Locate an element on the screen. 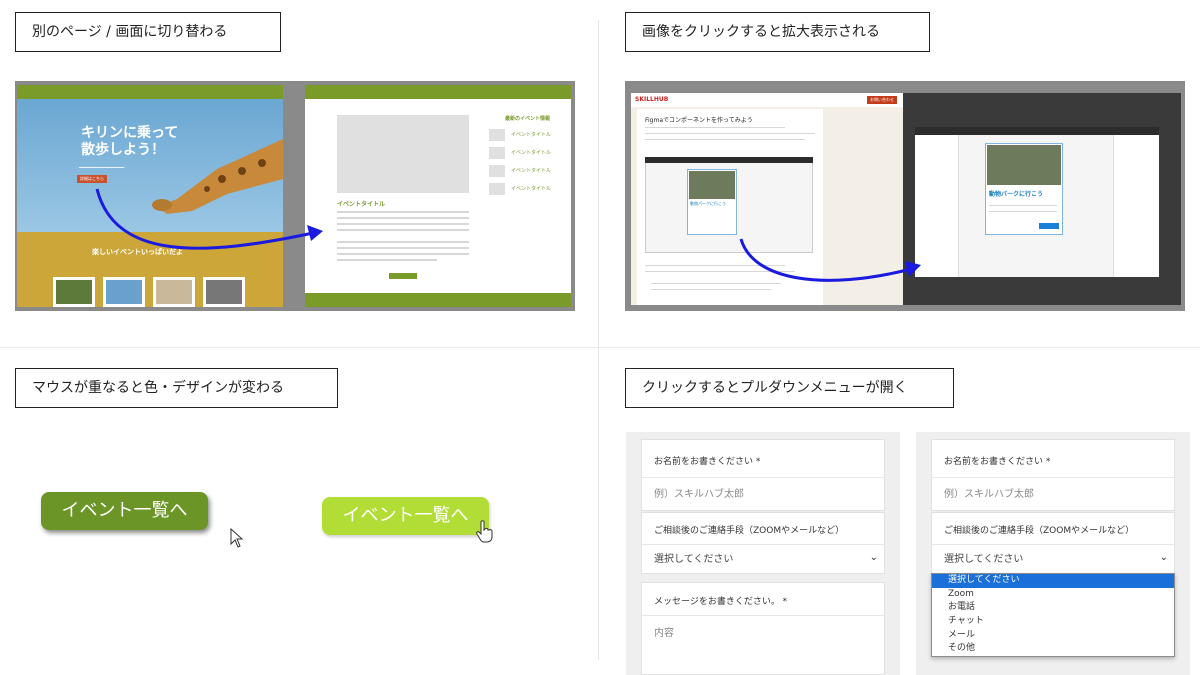 This screenshot has height=675, width=1200. vertical-divider is located at coordinates (598, 340).